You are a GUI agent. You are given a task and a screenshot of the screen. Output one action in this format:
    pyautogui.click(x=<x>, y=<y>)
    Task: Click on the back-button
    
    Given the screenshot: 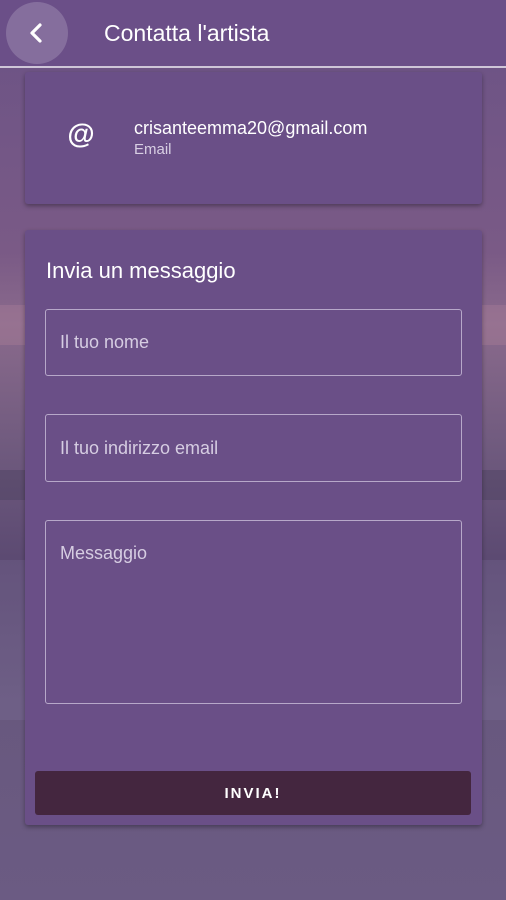 What is the action you would take?
    pyautogui.click(x=37, y=33)
    